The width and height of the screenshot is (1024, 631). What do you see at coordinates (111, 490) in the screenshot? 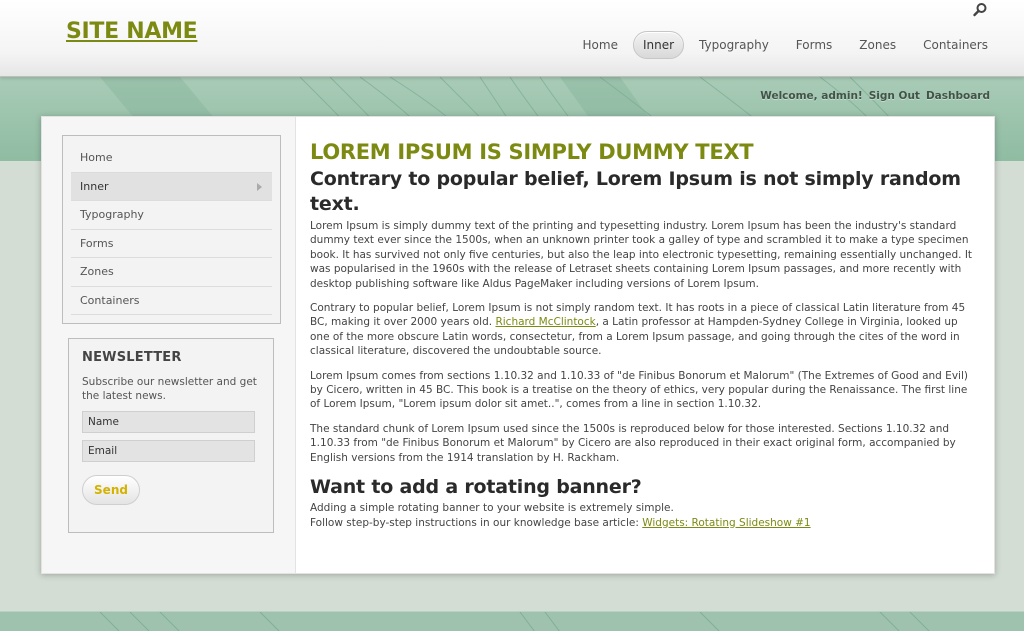
I see `send-button: Send` at bounding box center [111, 490].